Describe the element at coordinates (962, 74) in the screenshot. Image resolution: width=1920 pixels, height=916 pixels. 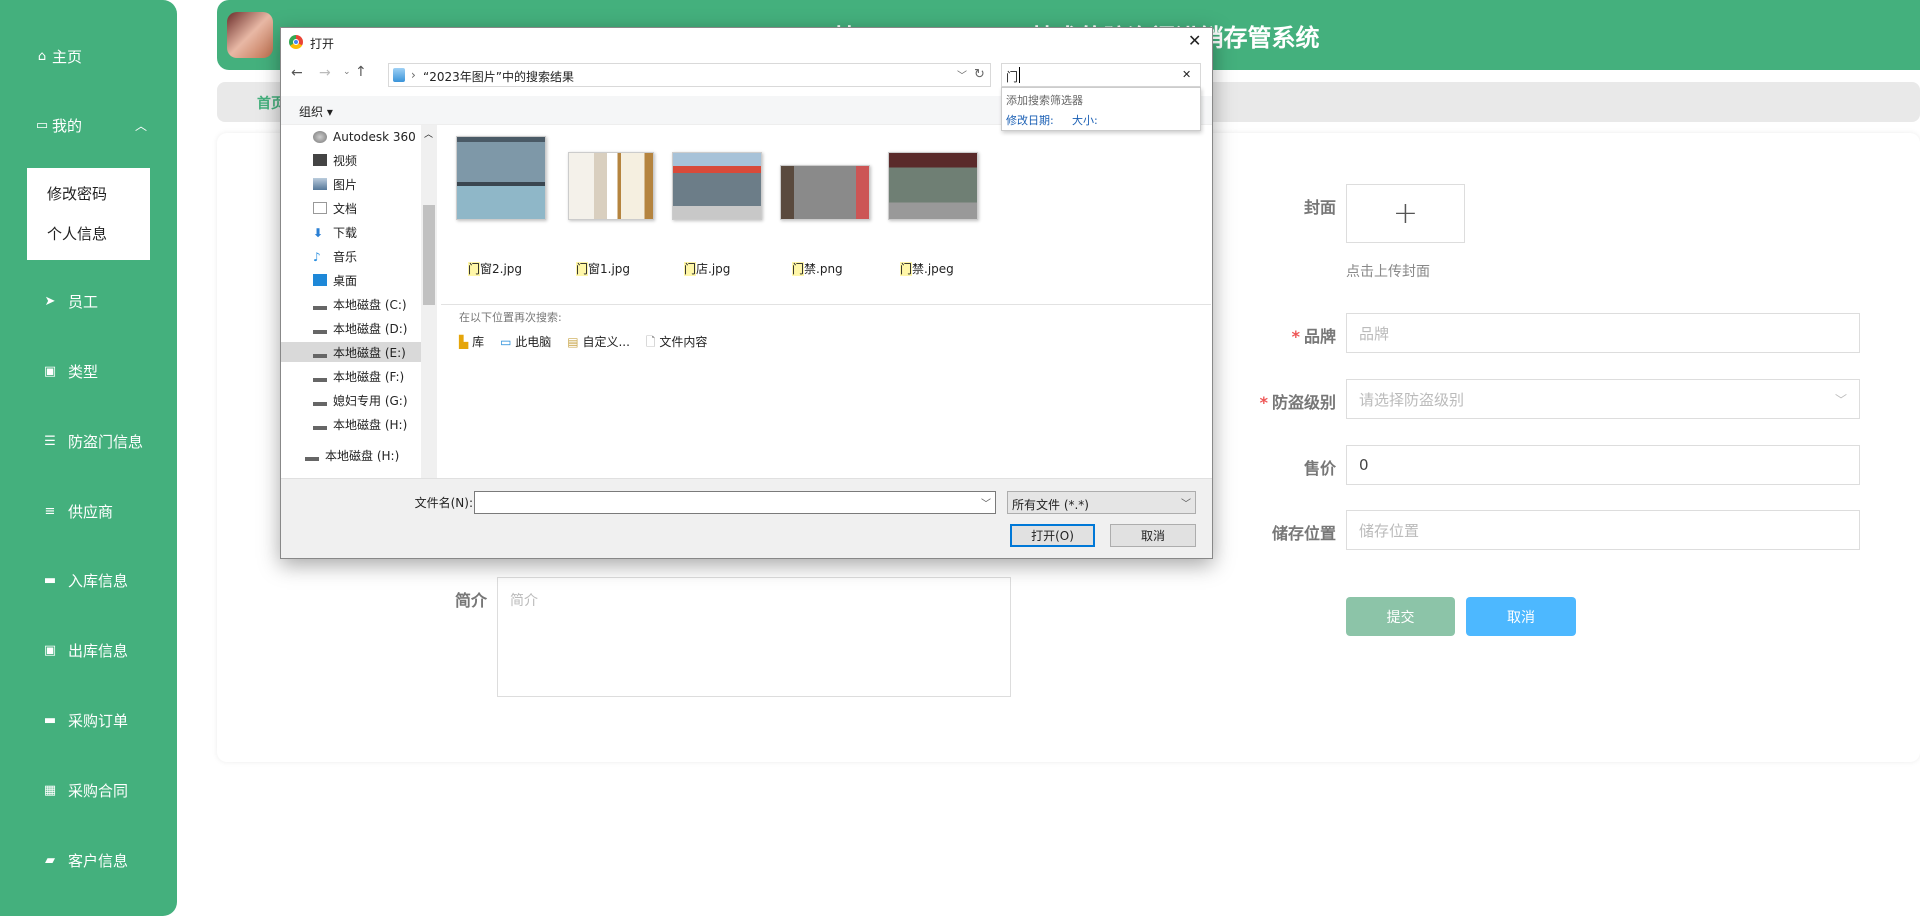
I see `address-dropdown-icon: ﹀` at that location.